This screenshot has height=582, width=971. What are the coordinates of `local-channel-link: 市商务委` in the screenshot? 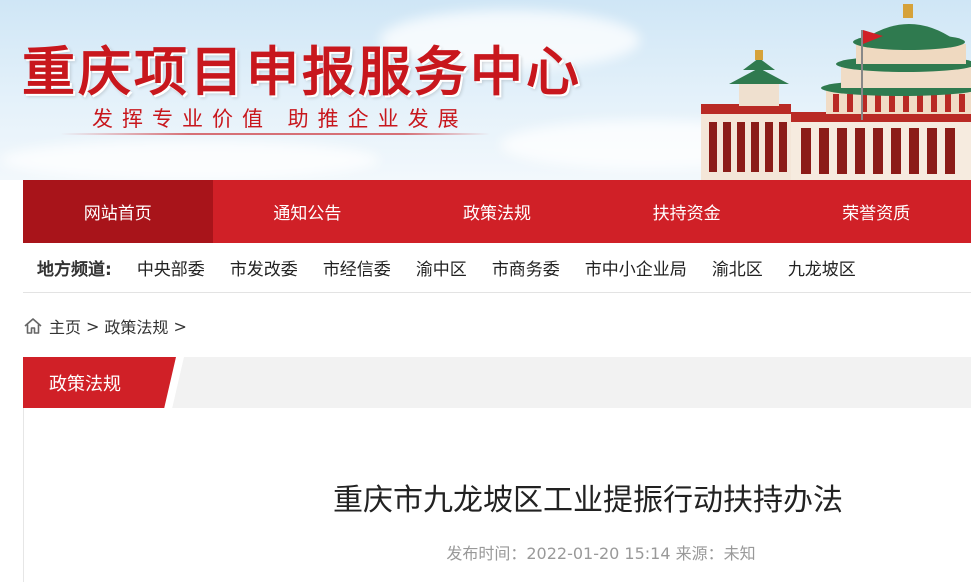 It's located at (526, 267).